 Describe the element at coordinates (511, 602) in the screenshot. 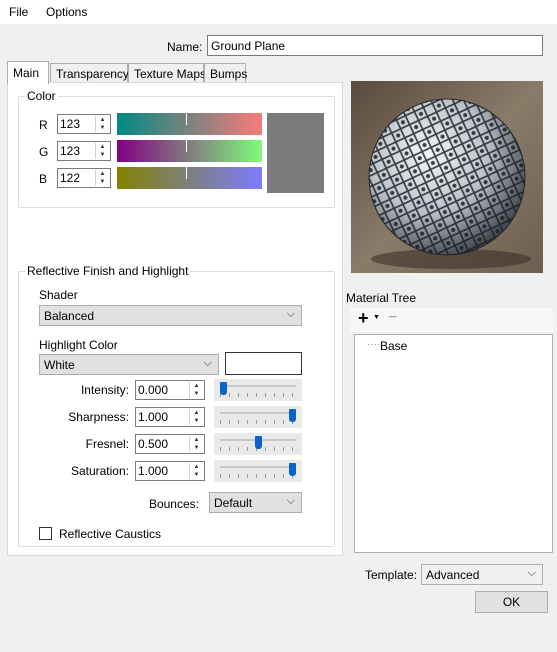

I see `ok-button: OK` at that location.